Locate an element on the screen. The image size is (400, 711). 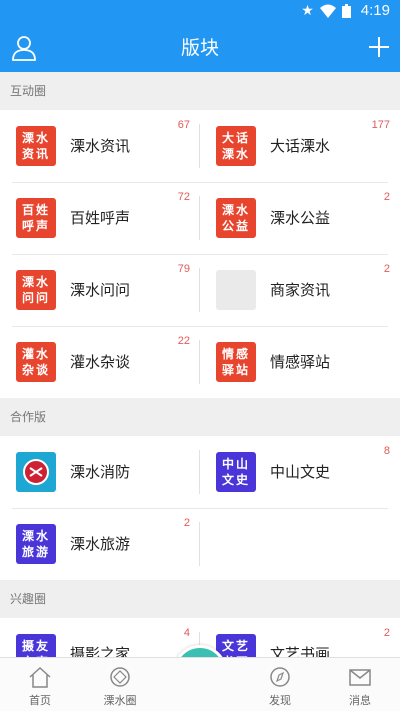
forum-logo-icon: 文艺书画 is located at coordinates (236, 645).